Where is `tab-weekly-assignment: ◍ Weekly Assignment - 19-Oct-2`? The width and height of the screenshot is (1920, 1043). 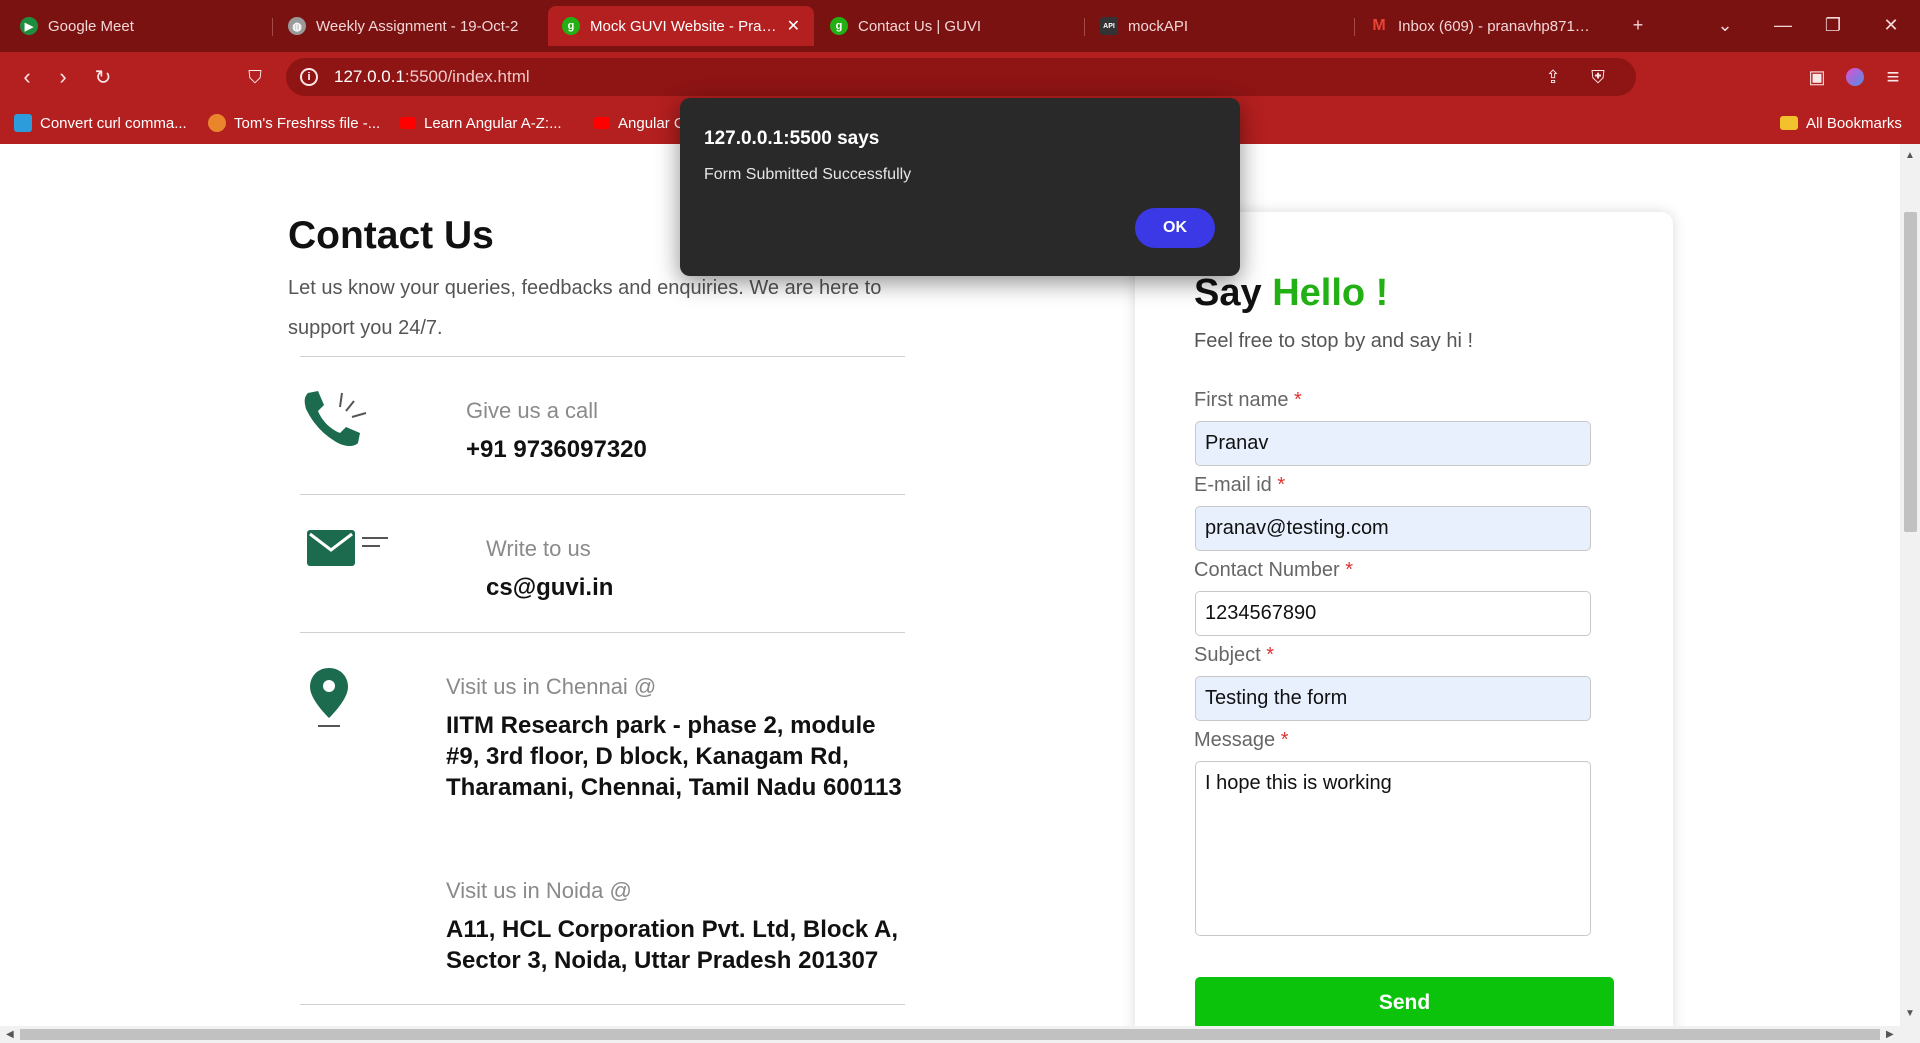 tab-weekly-assignment: ◍ Weekly Assignment - 19-Oct-2 is located at coordinates (407, 26).